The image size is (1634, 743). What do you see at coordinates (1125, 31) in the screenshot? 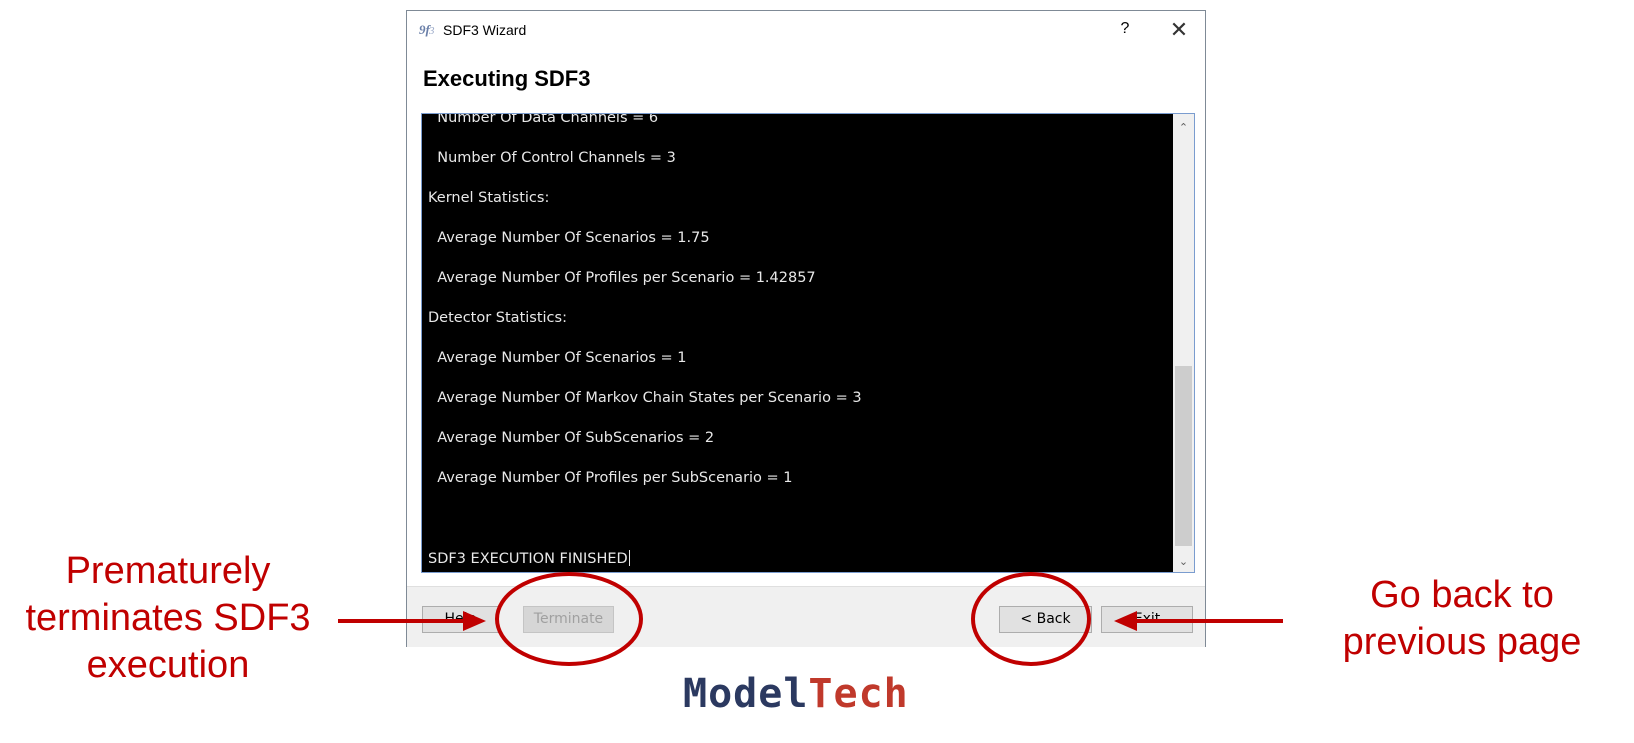
I see `help-icon: ?` at bounding box center [1125, 31].